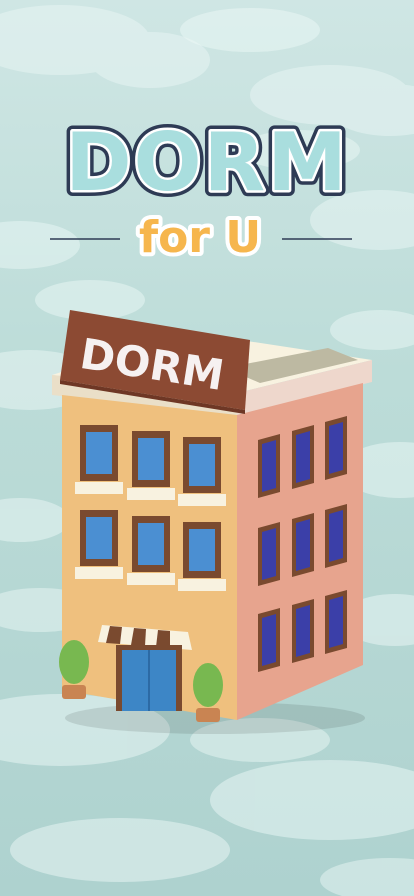 The width and height of the screenshot is (414, 896). Describe the element at coordinates (74, 669) in the screenshot. I see `potted-plant-left` at that location.